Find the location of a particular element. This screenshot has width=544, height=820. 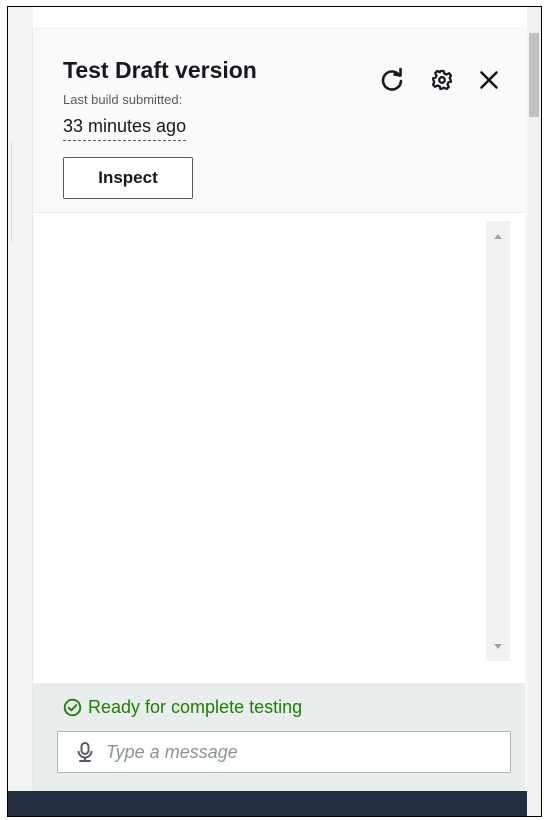

page-scrollbar-thumb is located at coordinates (534, 75).